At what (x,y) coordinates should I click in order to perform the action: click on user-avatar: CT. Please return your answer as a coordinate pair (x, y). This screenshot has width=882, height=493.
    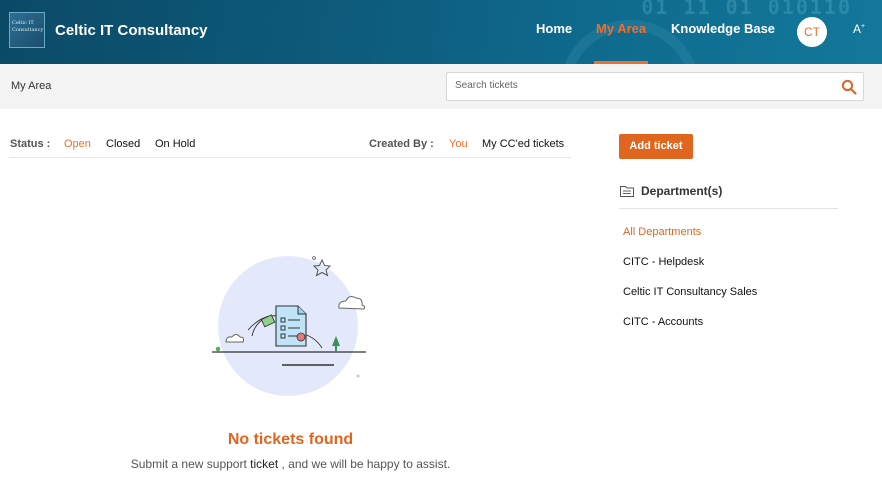
    Looking at the image, I should click on (812, 32).